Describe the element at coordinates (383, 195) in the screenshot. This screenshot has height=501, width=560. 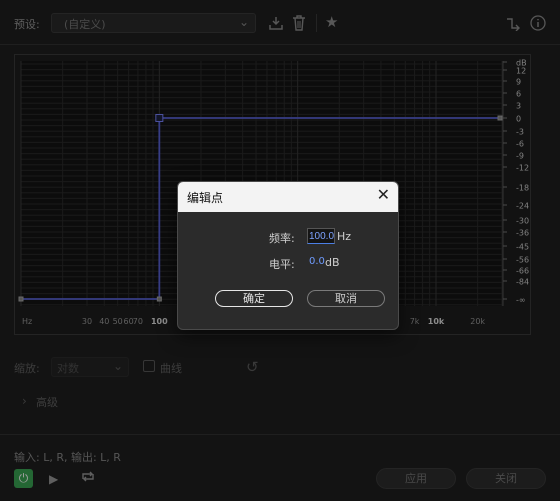
I see `close-icon: ✕` at that location.